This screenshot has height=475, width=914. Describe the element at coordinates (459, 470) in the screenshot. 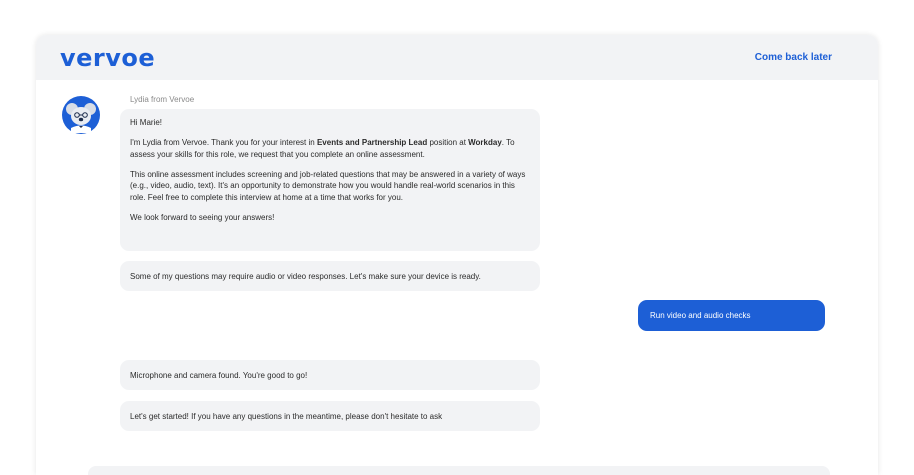

I see `input-bar` at that location.